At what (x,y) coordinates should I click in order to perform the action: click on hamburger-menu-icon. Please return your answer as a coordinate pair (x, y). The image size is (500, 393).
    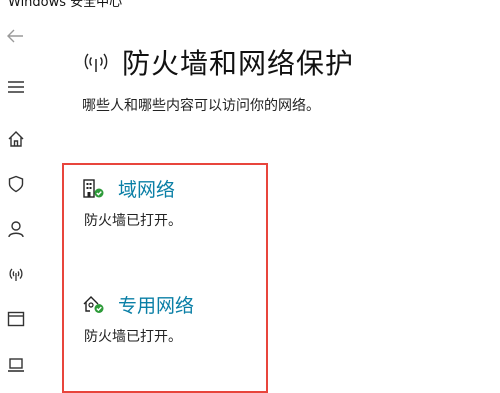
    Looking at the image, I should click on (16, 87).